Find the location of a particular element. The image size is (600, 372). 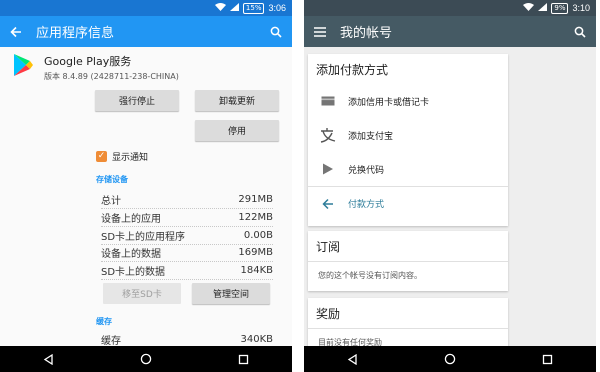

subscriptions-header: 订阅 is located at coordinates (328, 246).